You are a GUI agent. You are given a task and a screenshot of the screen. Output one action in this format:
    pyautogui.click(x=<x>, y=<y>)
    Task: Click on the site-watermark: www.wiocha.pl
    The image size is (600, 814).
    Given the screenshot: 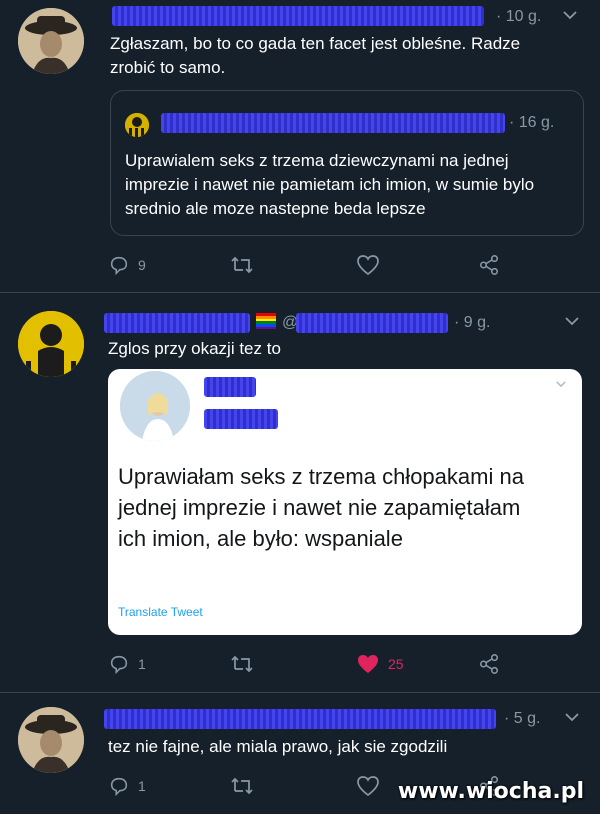 What is the action you would take?
    pyautogui.click(x=490, y=791)
    